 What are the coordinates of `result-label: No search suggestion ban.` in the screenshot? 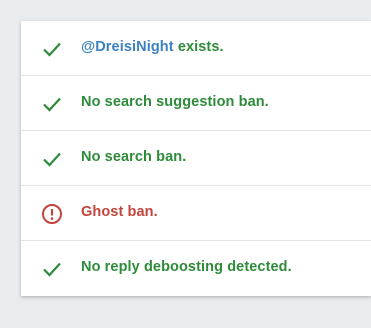 It's located at (175, 102).